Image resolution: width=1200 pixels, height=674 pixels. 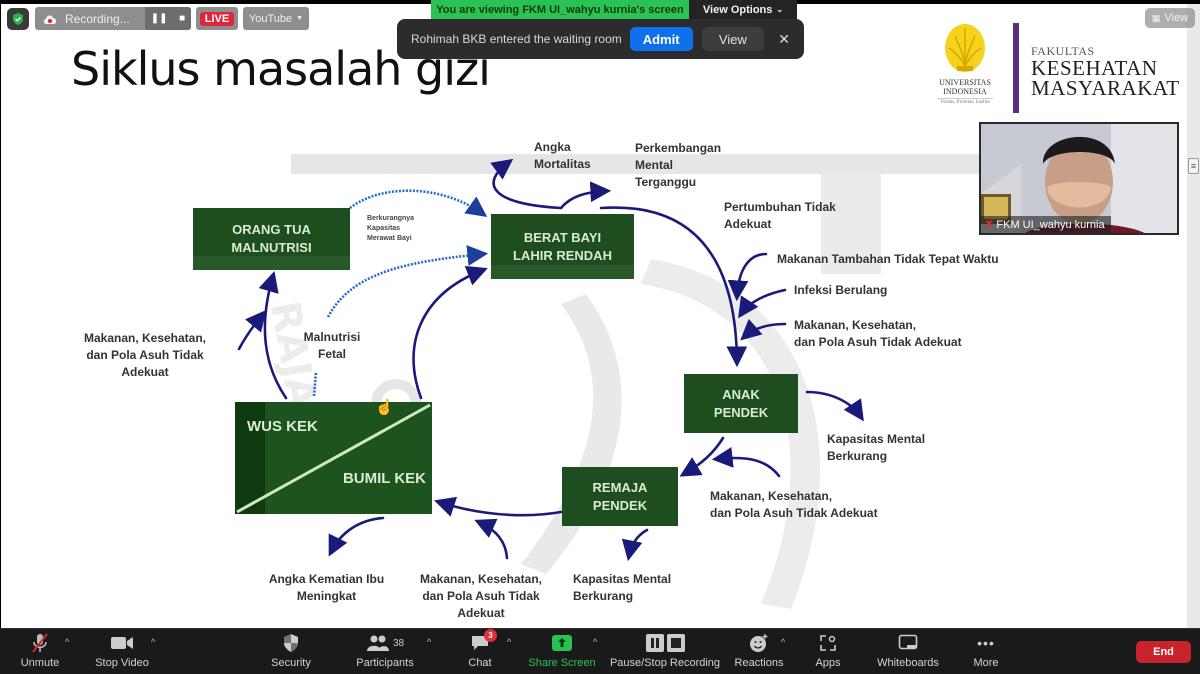 What do you see at coordinates (50, 19) in the screenshot?
I see `cloud-recording-icon` at bounding box center [50, 19].